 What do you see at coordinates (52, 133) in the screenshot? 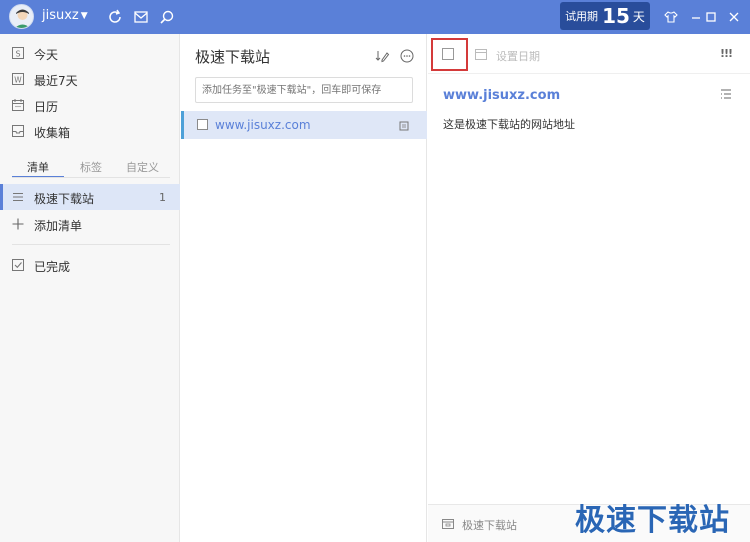
I see `sidebar-item-label: 收集箱` at bounding box center [52, 133].